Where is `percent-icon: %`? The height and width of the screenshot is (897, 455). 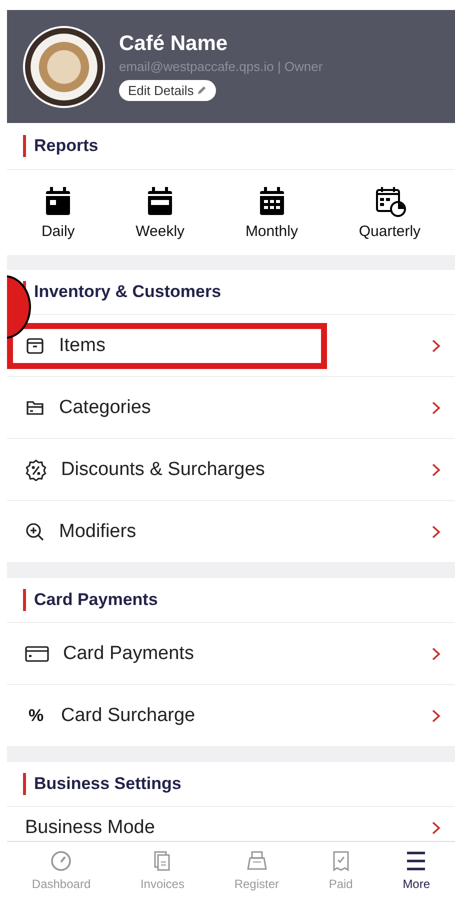
percent-icon: % is located at coordinates (36, 716).